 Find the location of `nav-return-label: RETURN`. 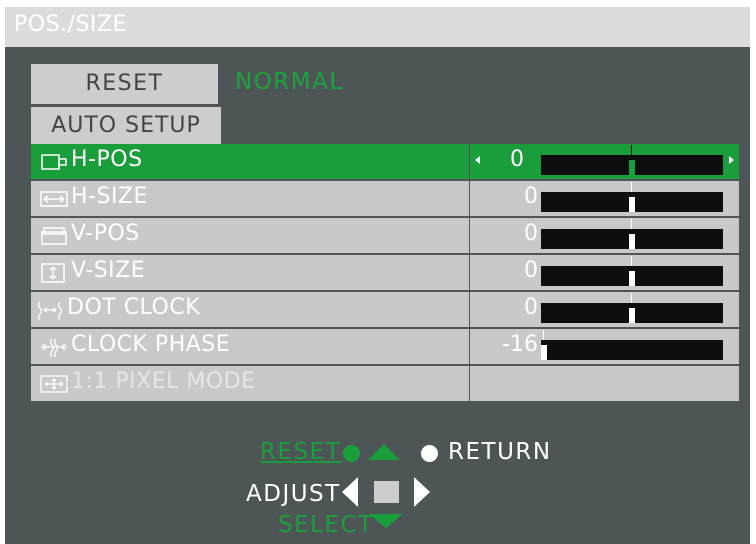

nav-return-label: RETURN is located at coordinates (500, 452).